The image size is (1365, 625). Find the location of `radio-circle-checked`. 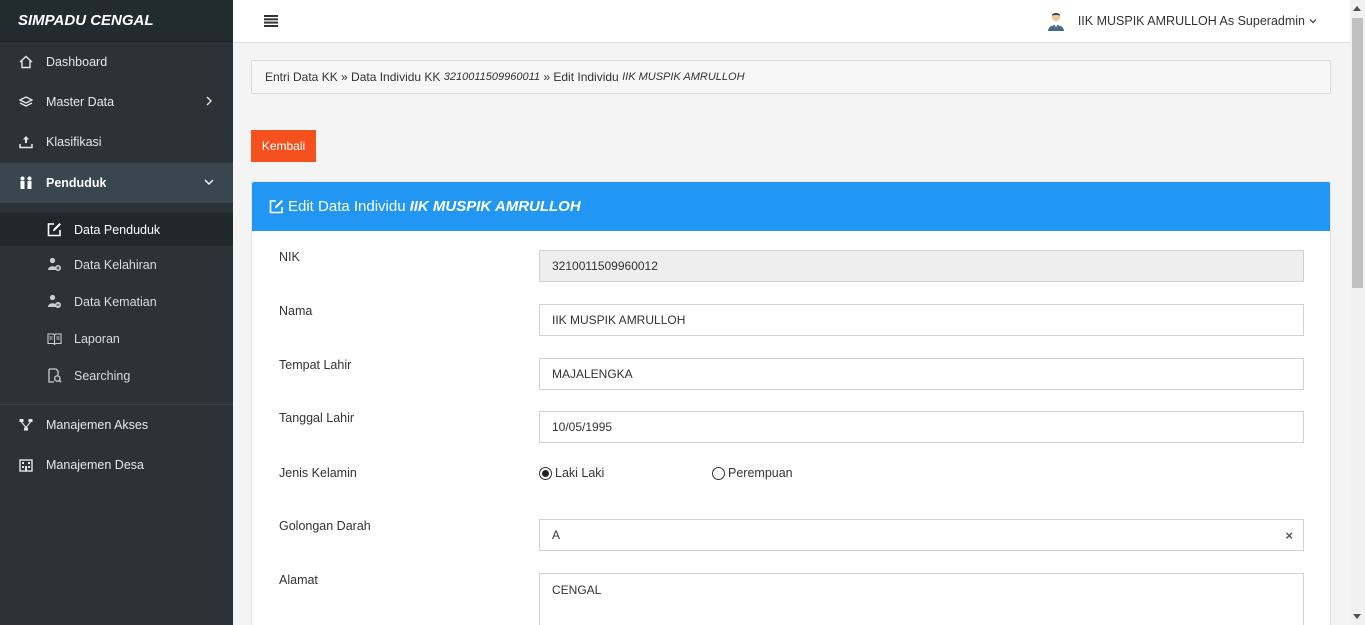

radio-circle-checked is located at coordinates (545, 473).